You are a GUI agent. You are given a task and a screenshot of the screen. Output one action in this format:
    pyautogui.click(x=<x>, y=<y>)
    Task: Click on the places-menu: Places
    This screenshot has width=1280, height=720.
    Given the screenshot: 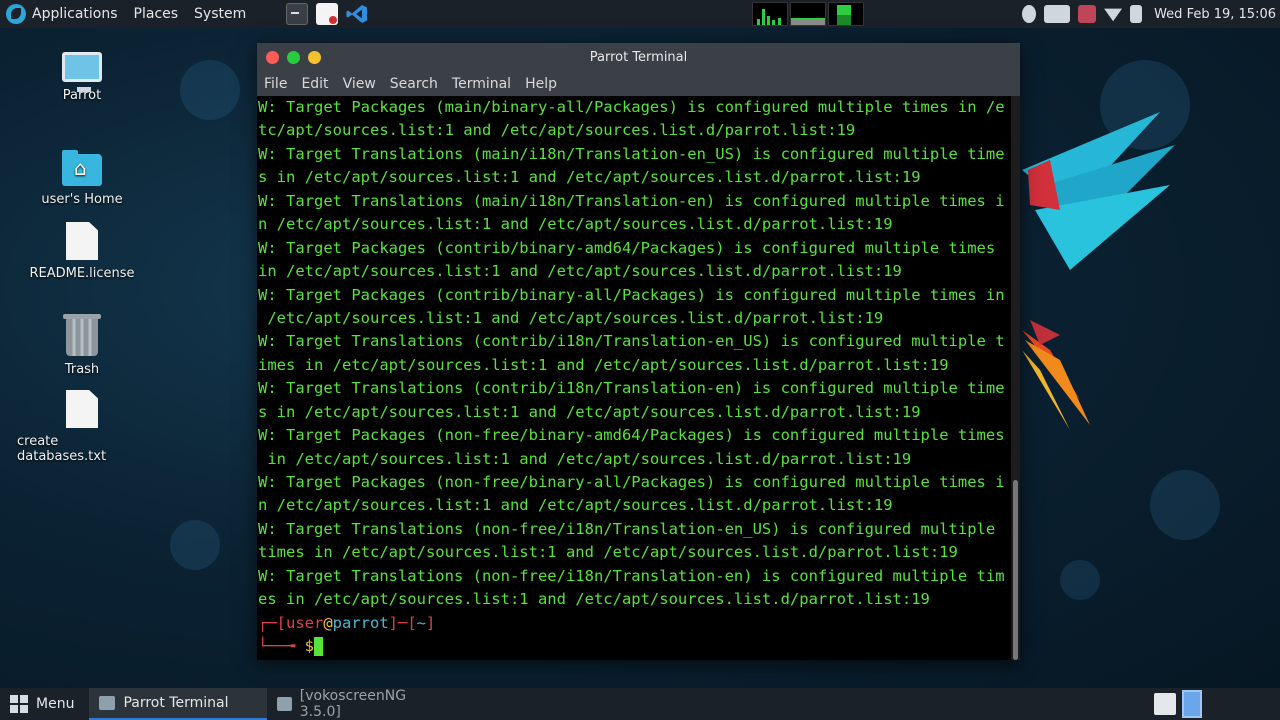 What is the action you would take?
    pyautogui.click(x=156, y=14)
    